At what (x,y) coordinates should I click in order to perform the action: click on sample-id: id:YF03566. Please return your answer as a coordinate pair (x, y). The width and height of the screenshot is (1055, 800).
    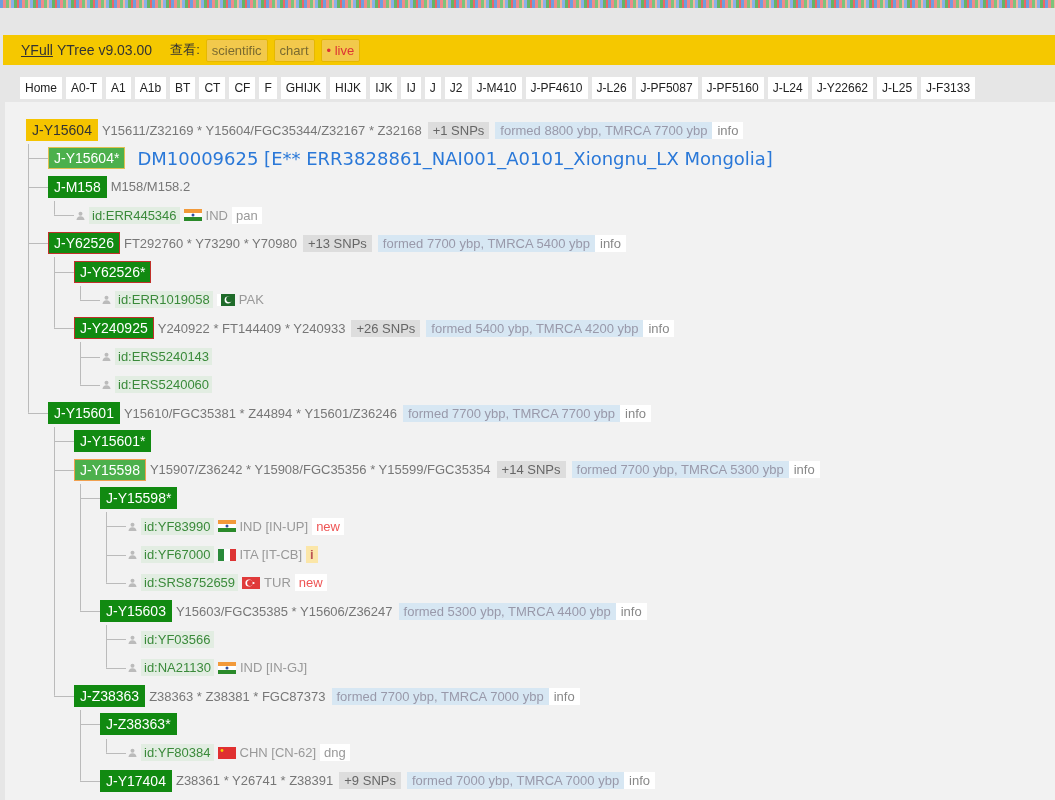
    Looking at the image, I should click on (177, 639).